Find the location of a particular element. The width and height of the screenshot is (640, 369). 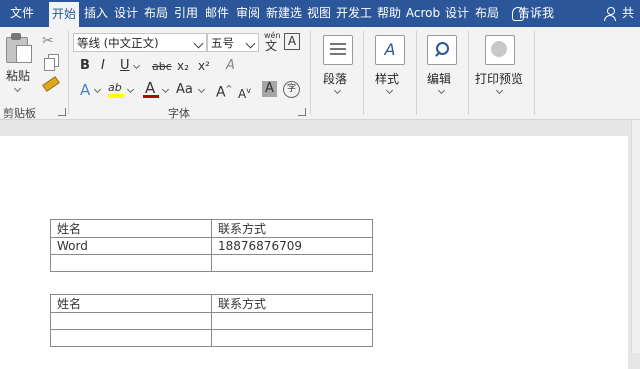

font-name-select: 等线 (中文正文) is located at coordinates (140, 42).